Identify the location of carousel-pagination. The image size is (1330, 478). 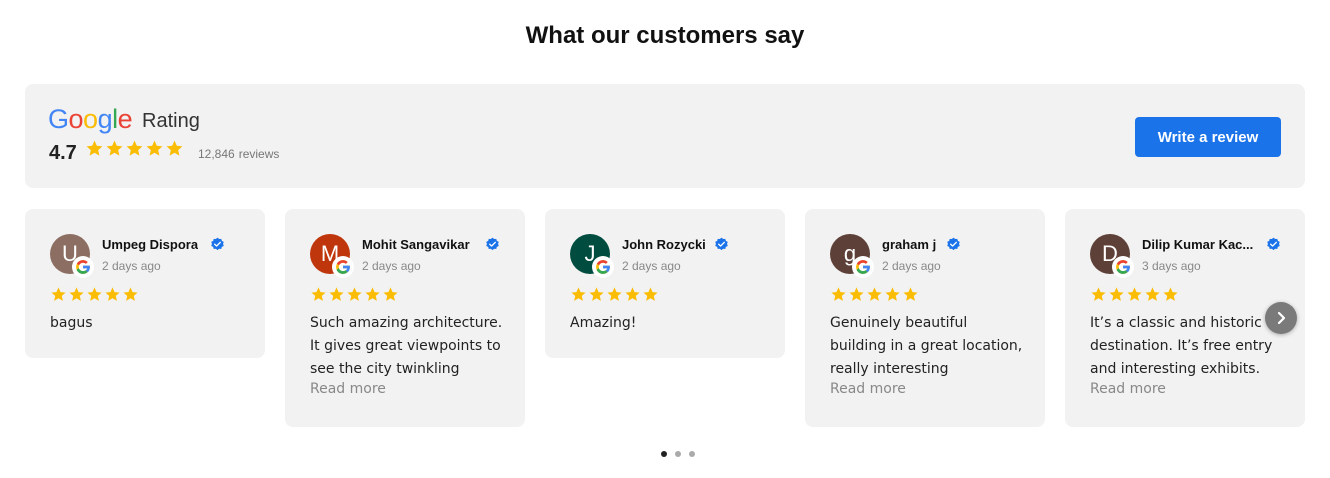
(678, 454).